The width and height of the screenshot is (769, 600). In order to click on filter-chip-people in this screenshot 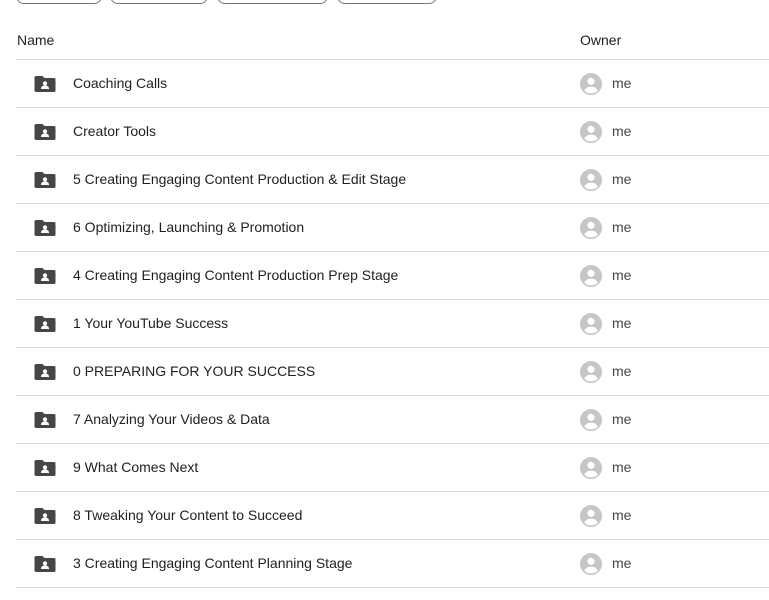, I will do `click(159, 2)`.